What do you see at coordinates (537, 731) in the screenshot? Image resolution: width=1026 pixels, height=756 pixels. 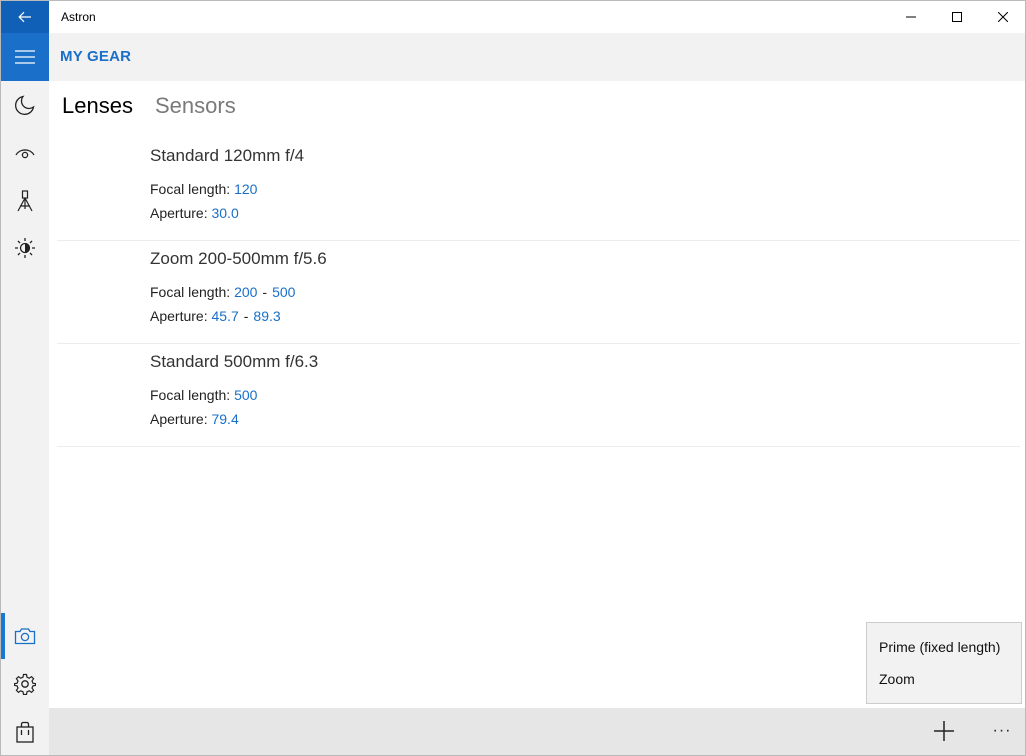 I see `command-bar: ···` at bounding box center [537, 731].